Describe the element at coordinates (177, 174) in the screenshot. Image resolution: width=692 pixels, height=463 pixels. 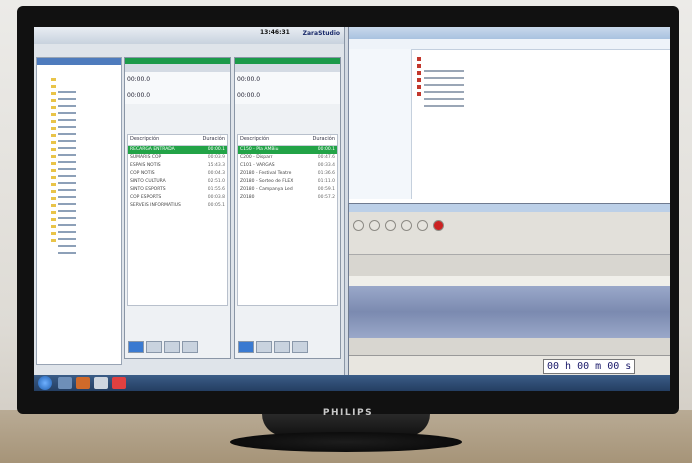
I see `list-item: COP NOTIS 00:04.3` at that location.